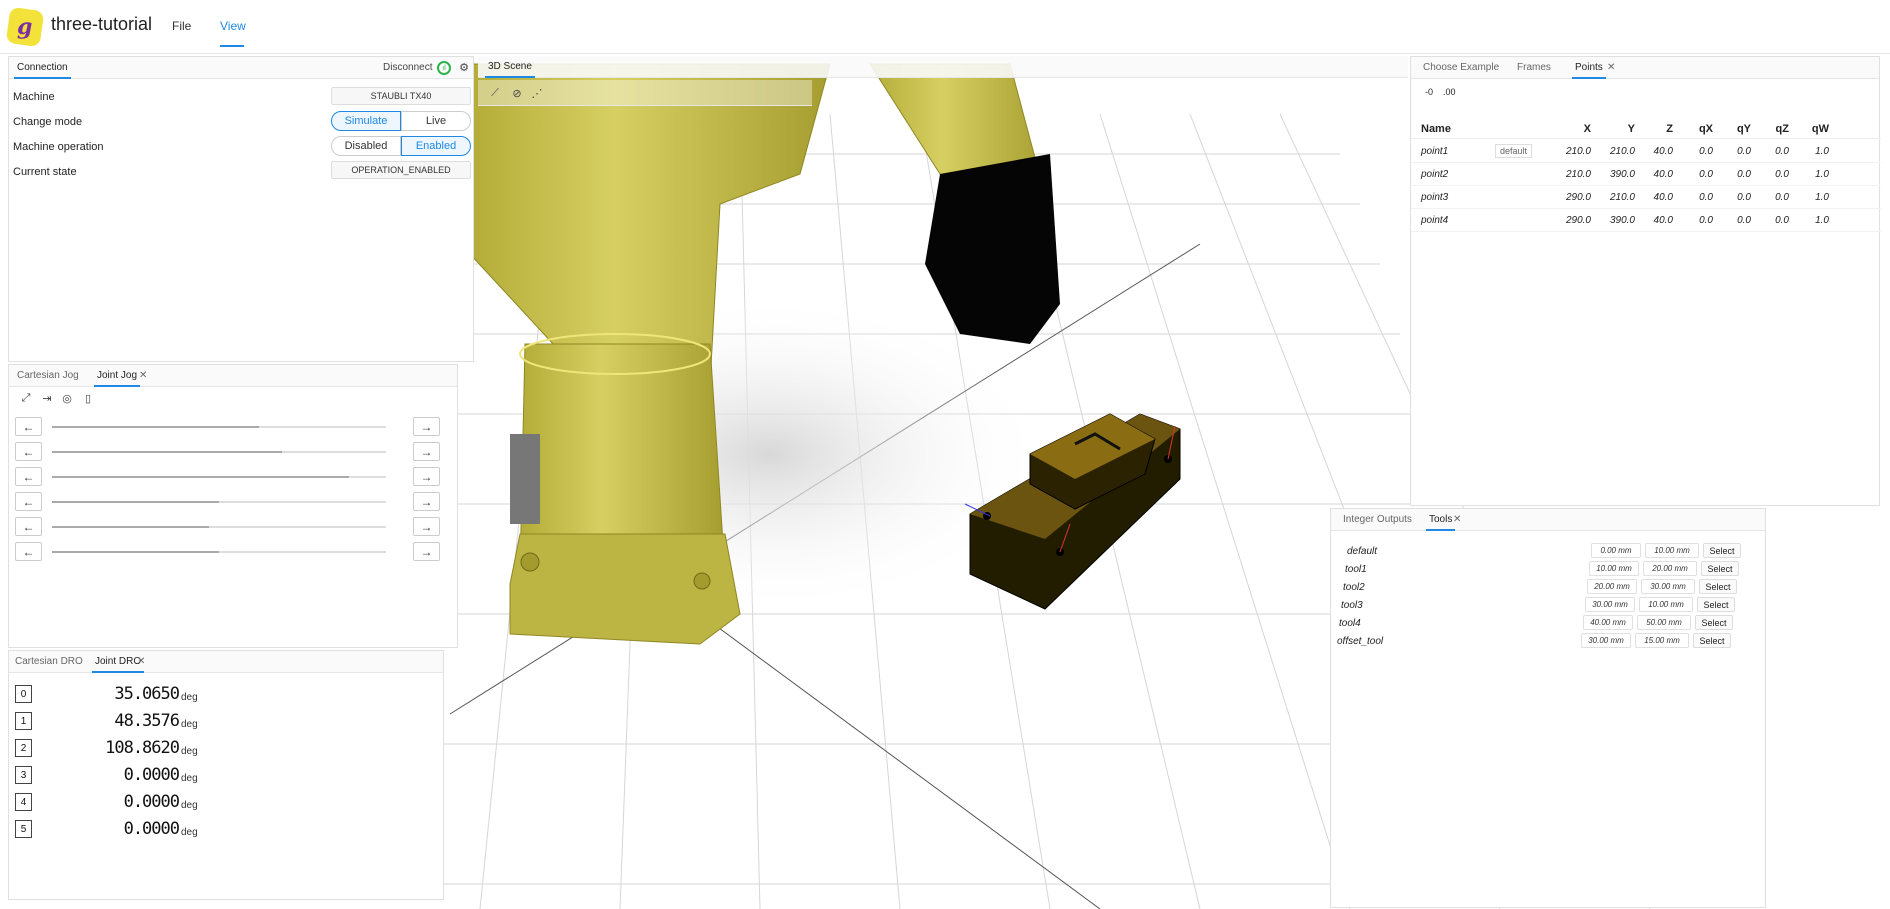 This screenshot has height=909, width=1890. Describe the element at coordinates (147, 694) in the screenshot. I see `joint-value: 35.0650` at that location.